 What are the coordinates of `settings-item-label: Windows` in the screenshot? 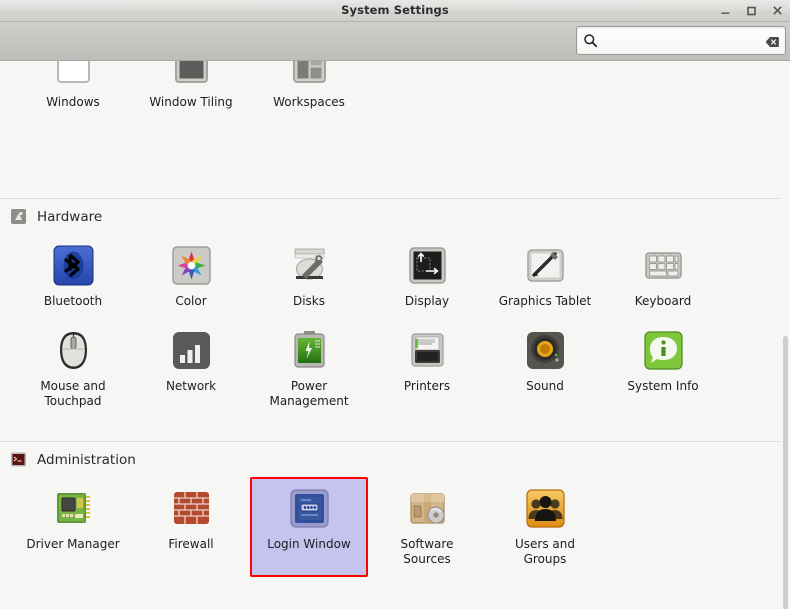 It's located at (73, 102).